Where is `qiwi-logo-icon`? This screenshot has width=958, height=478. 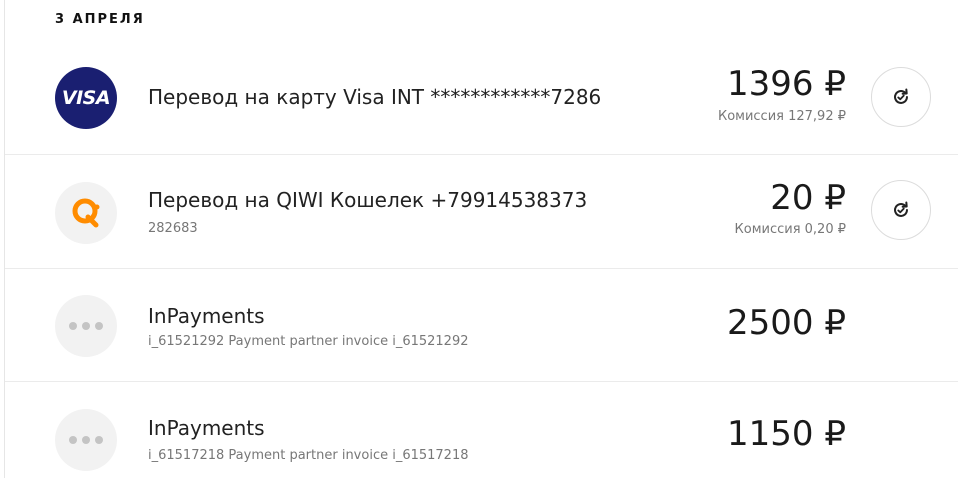
qiwi-logo-icon is located at coordinates (86, 213).